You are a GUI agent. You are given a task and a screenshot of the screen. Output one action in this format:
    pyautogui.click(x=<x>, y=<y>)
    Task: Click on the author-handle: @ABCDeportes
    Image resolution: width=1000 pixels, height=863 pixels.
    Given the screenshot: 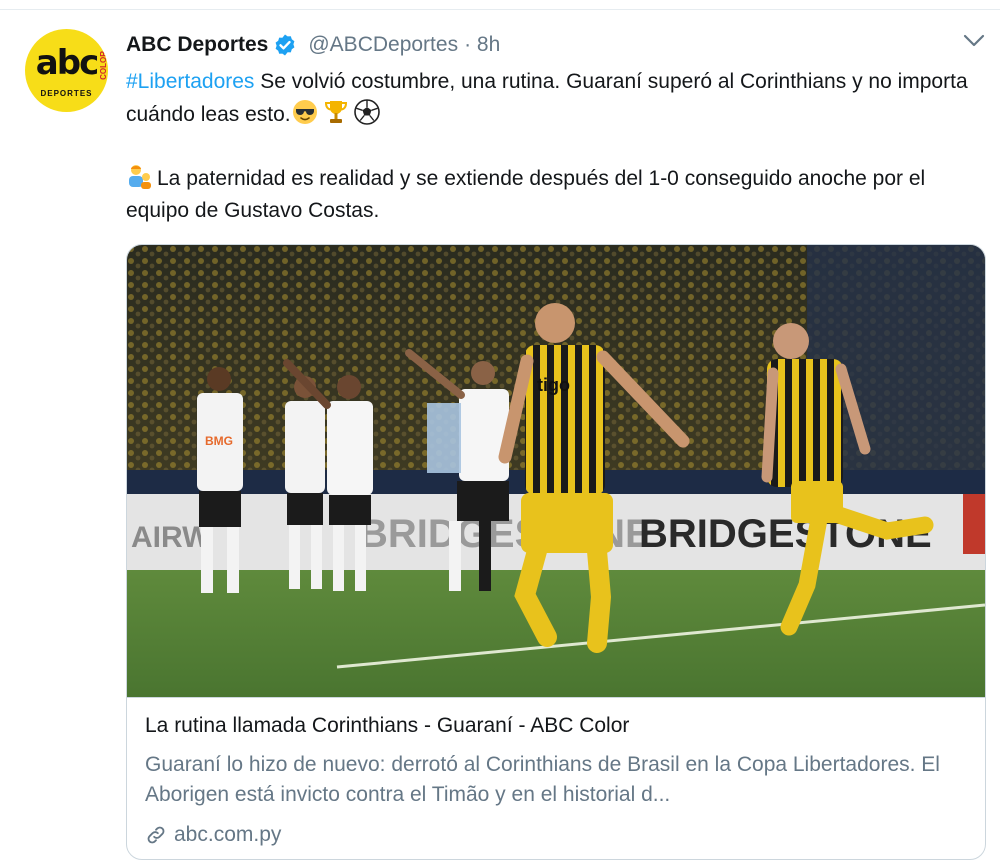 What is the action you would take?
    pyautogui.click(x=383, y=45)
    